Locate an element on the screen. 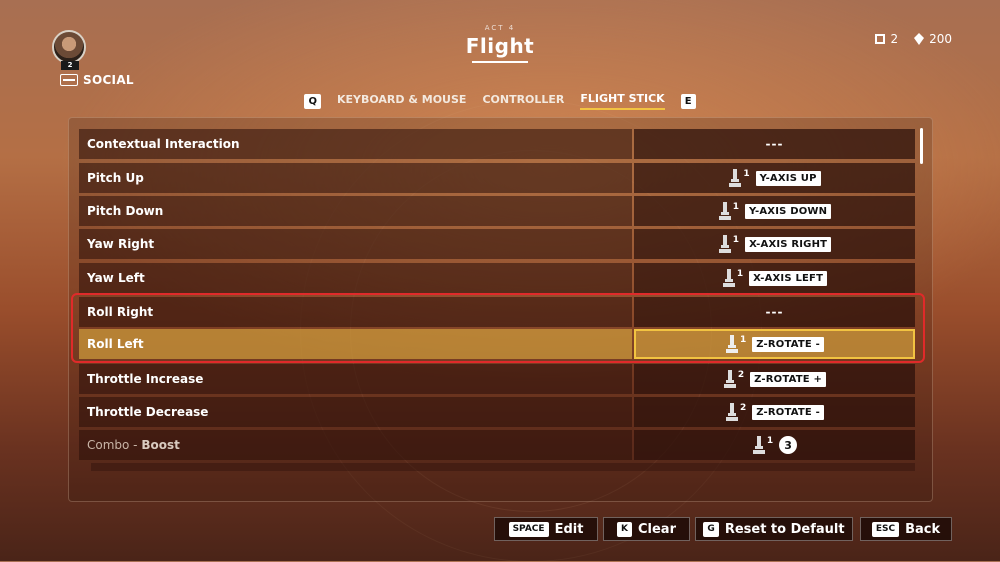  back-key: ESC is located at coordinates (885, 529).